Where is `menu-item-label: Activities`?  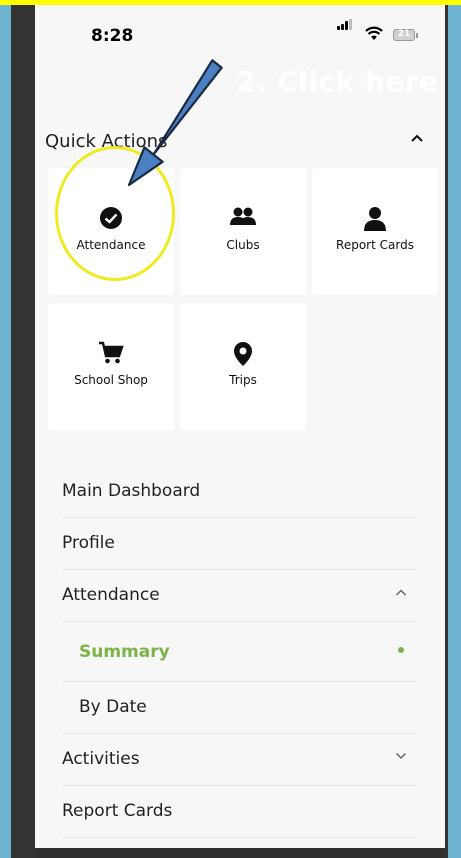 menu-item-label: Activities is located at coordinates (101, 759).